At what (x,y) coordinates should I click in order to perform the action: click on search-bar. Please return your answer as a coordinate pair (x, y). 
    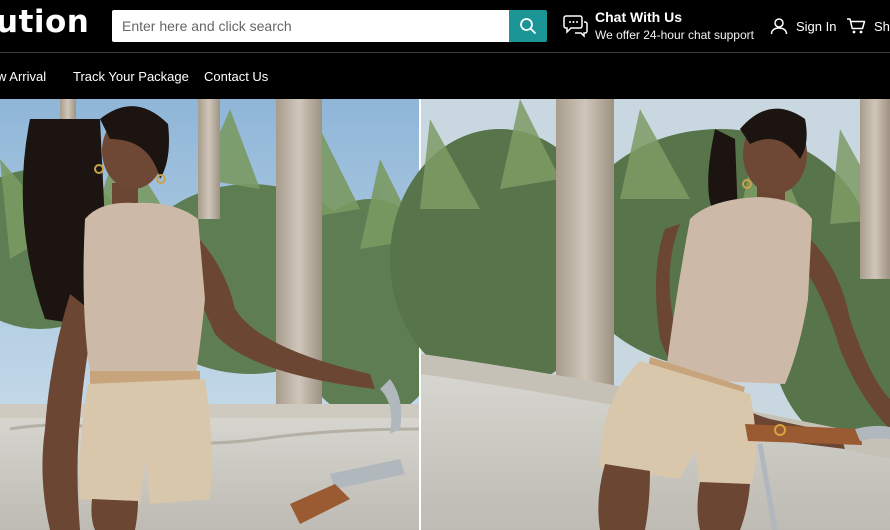
    Looking at the image, I should click on (329, 26).